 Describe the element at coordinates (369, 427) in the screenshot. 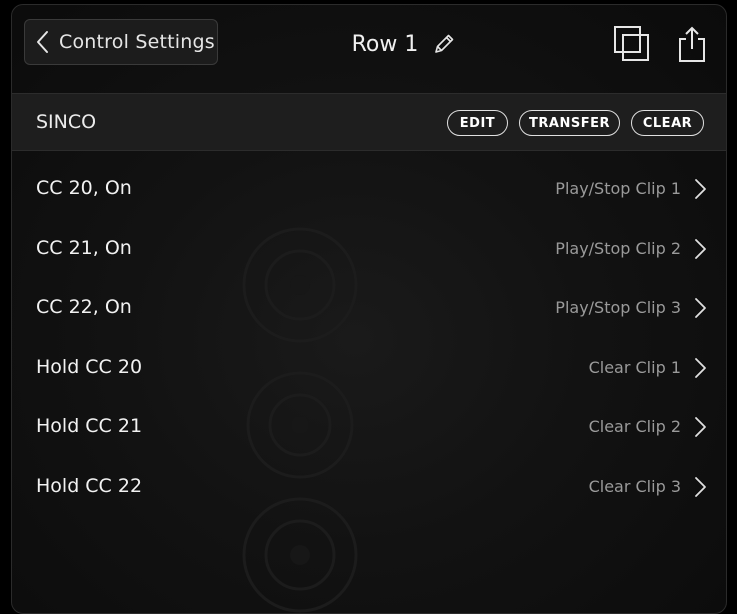

I see `mapping-row: Hold CC 21 Clear Clip 2` at that location.